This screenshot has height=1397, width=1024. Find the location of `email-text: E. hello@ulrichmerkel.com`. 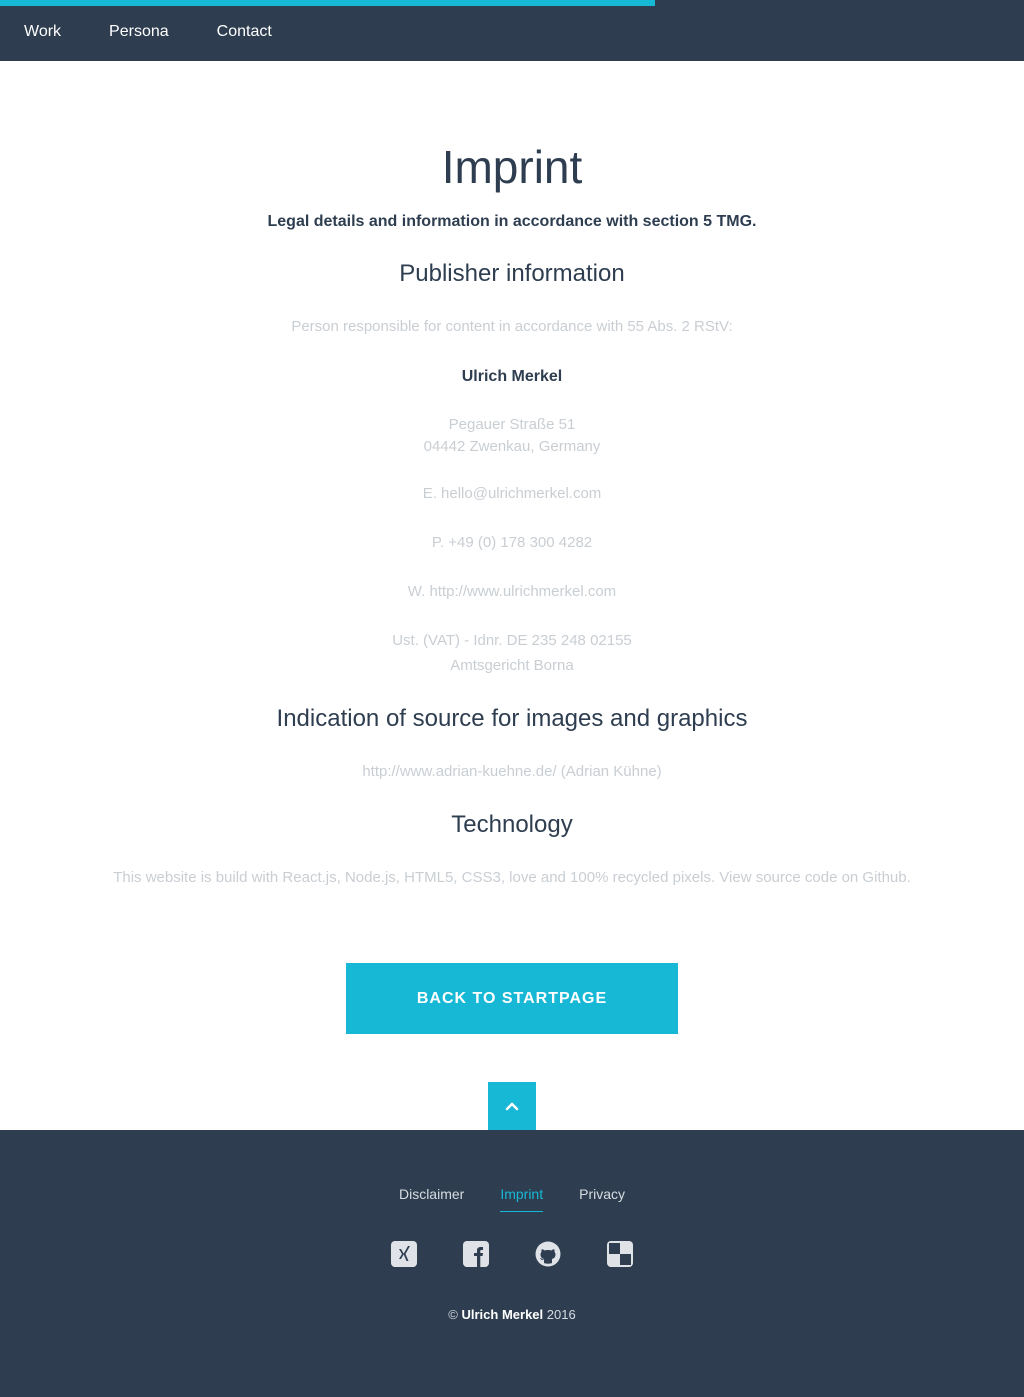

email-text: E. hello@ulrichmerkel.com is located at coordinates (512, 494).